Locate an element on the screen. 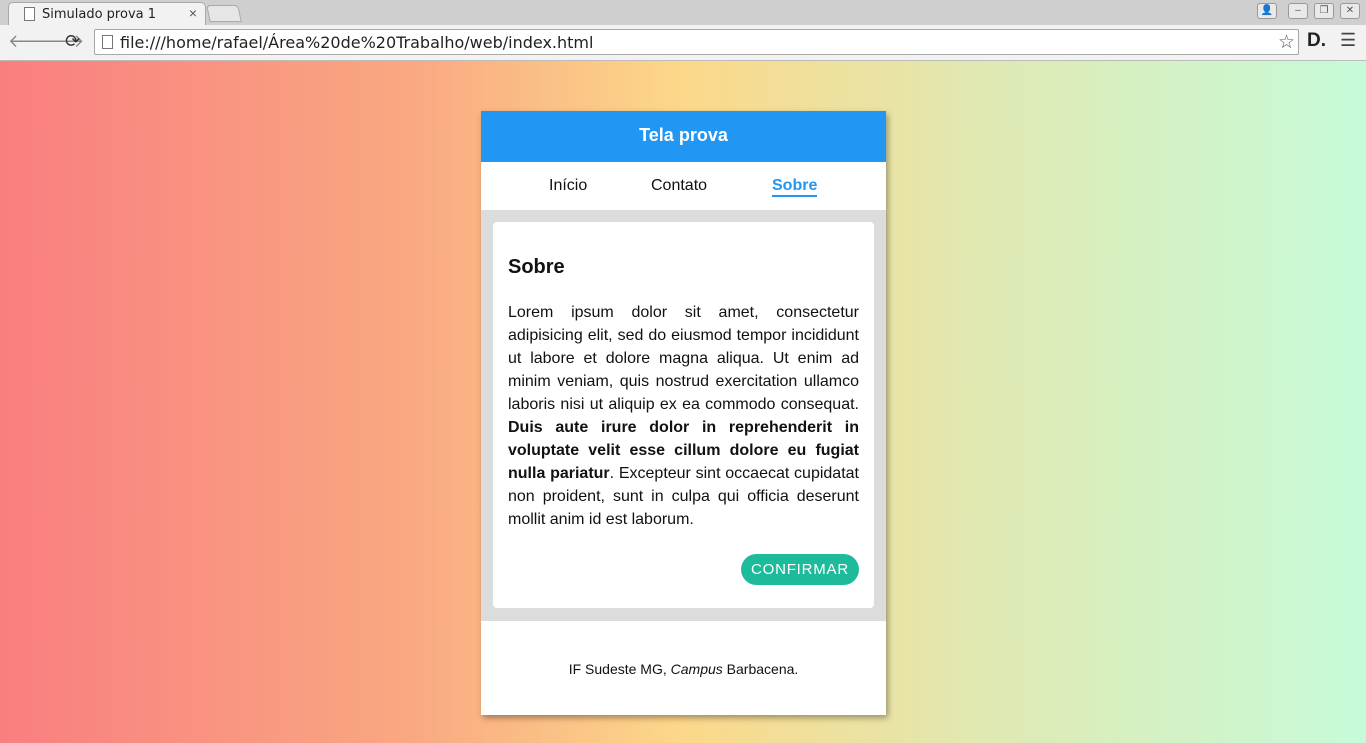 The height and width of the screenshot is (743, 1366). browser-tab: Simulado prova 1 × is located at coordinates (107, 13).